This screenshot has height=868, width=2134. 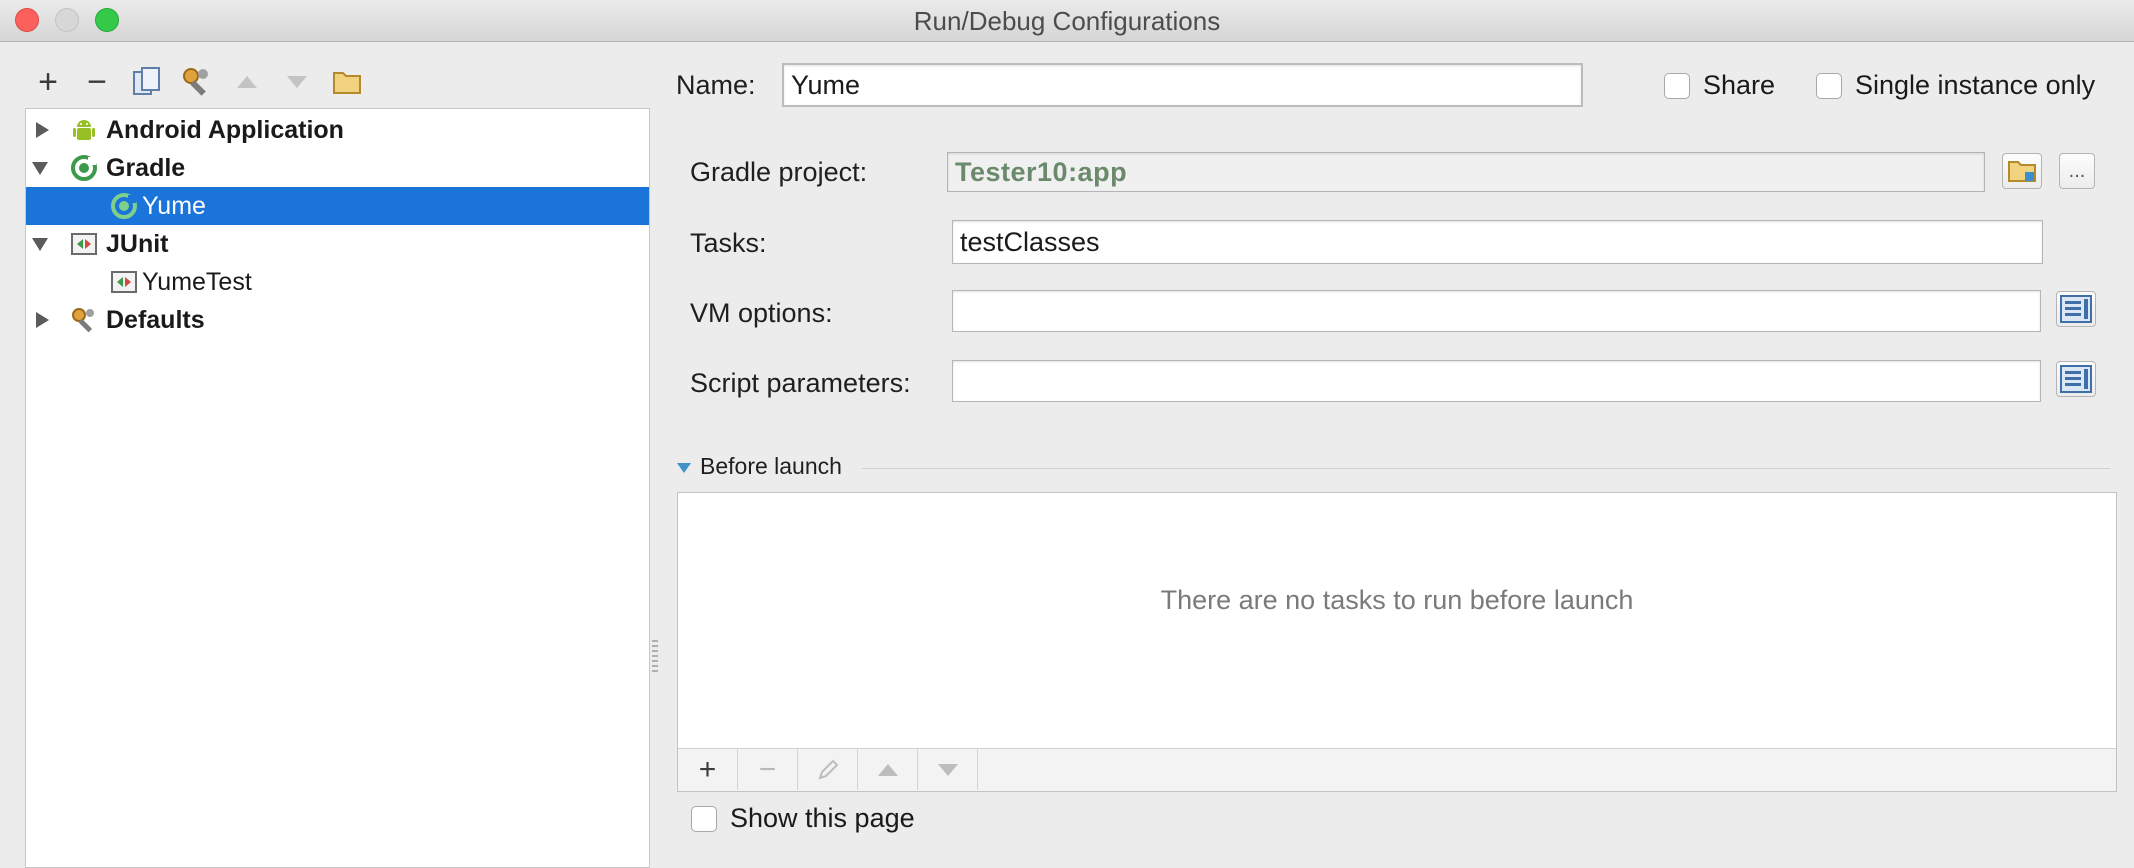 I want to click on name-label: Name:, so click(x=716, y=85).